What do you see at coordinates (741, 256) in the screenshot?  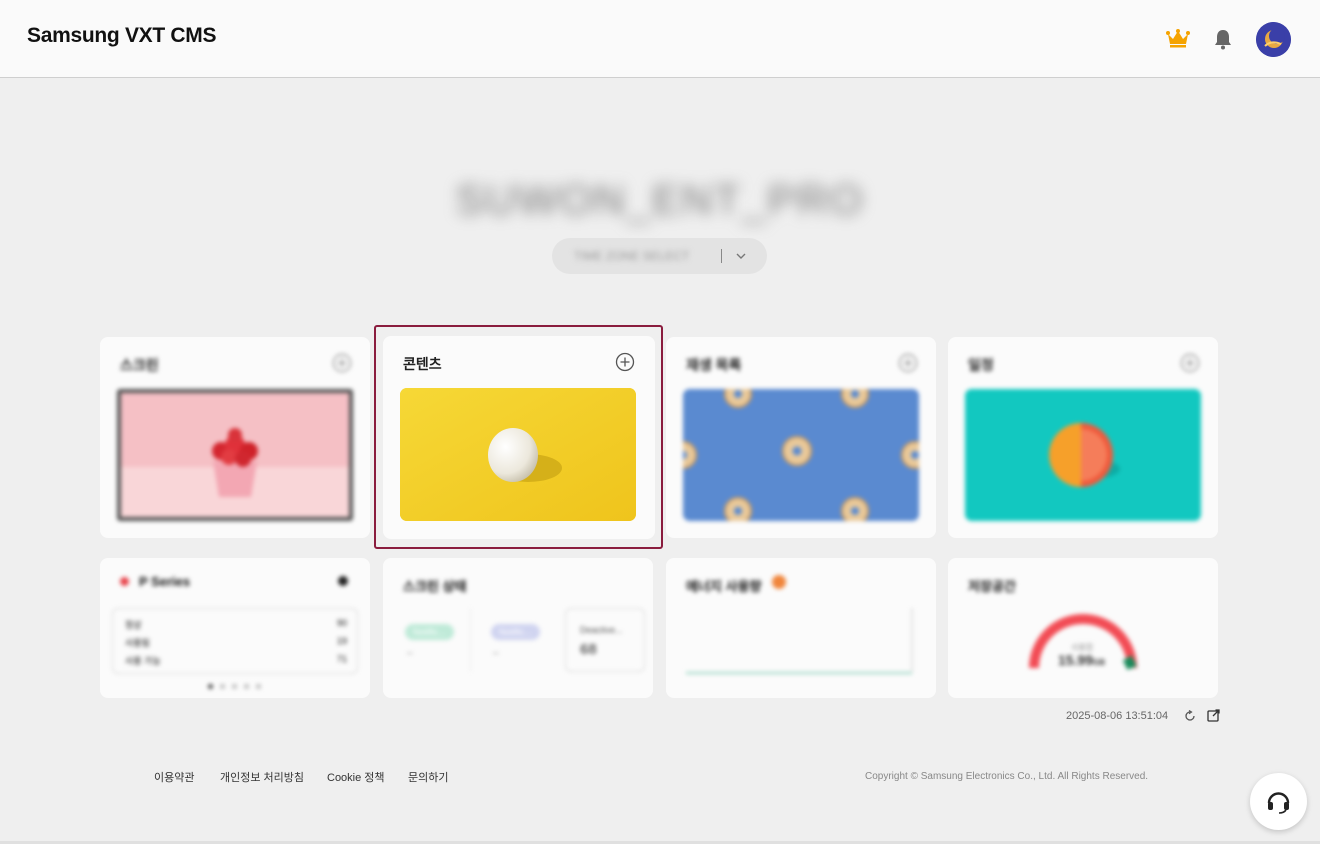 I see `chevron-down-icon` at bounding box center [741, 256].